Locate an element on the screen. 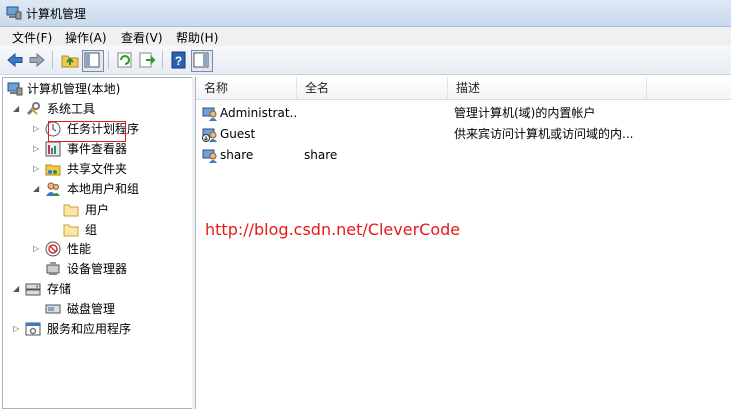 This screenshot has height=409, width=731. up-folder-icon is located at coordinates (70, 60).